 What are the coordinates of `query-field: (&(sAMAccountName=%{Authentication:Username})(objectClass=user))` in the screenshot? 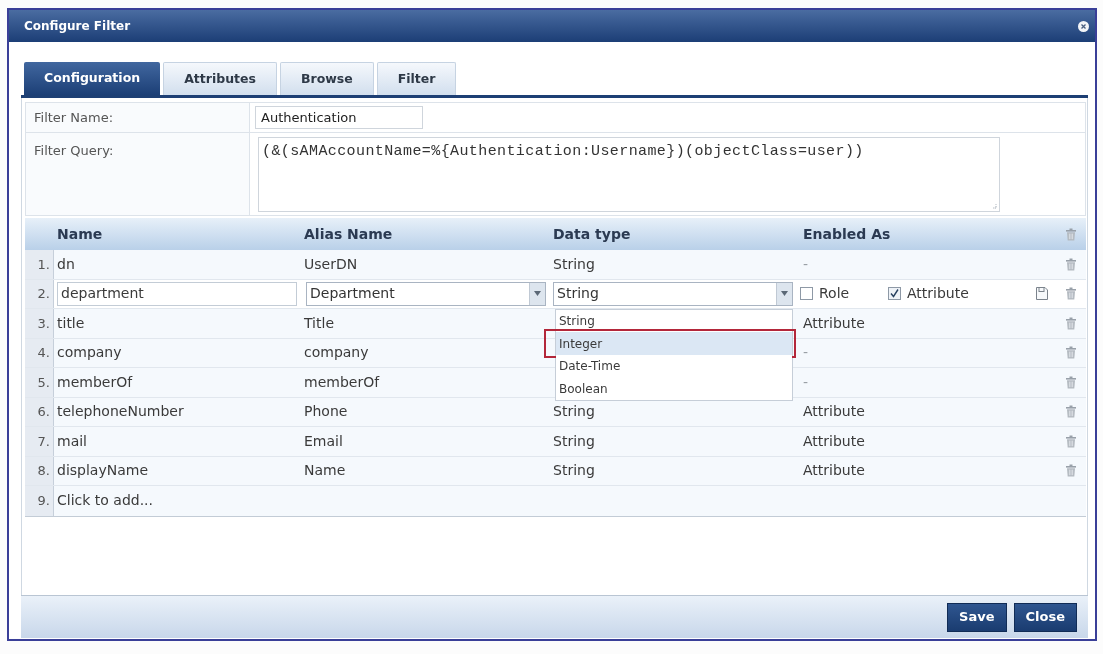 It's located at (629, 174).